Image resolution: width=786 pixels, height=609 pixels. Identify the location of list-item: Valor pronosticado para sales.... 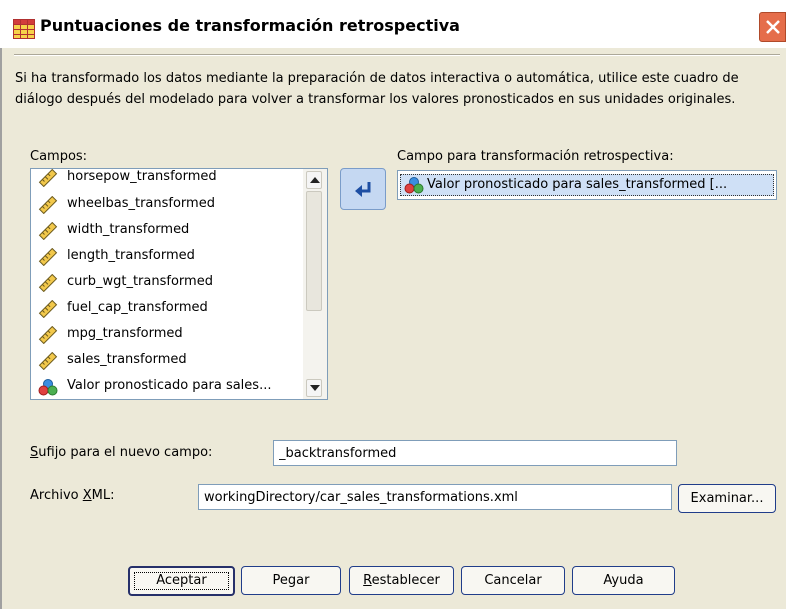
(167, 387).